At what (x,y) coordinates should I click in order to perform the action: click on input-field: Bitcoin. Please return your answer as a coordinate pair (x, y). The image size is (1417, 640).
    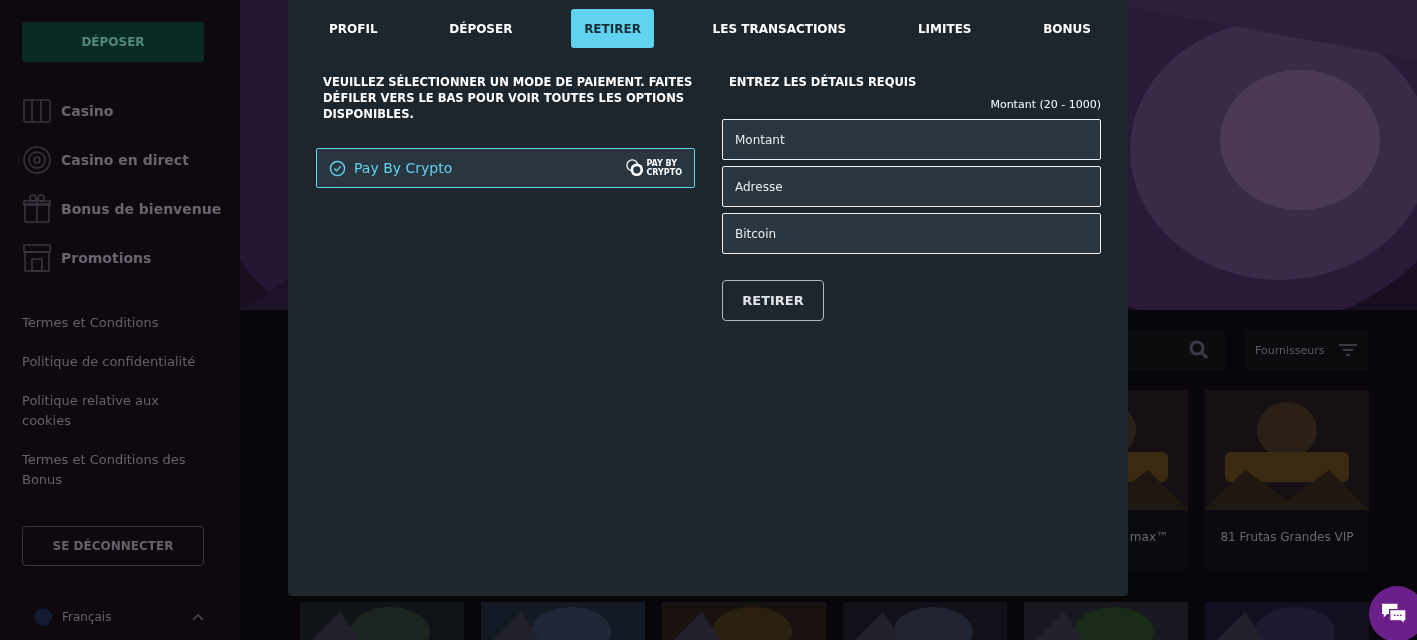
    Looking at the image, I should click on (911, 233).